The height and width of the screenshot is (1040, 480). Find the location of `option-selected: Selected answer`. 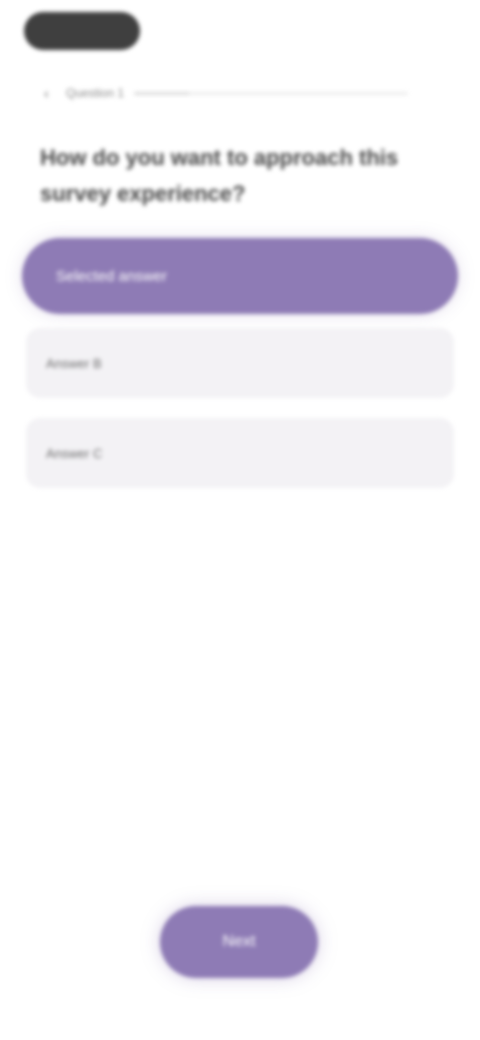

option-selected: Selected answer is located at coordinates (240, 276).